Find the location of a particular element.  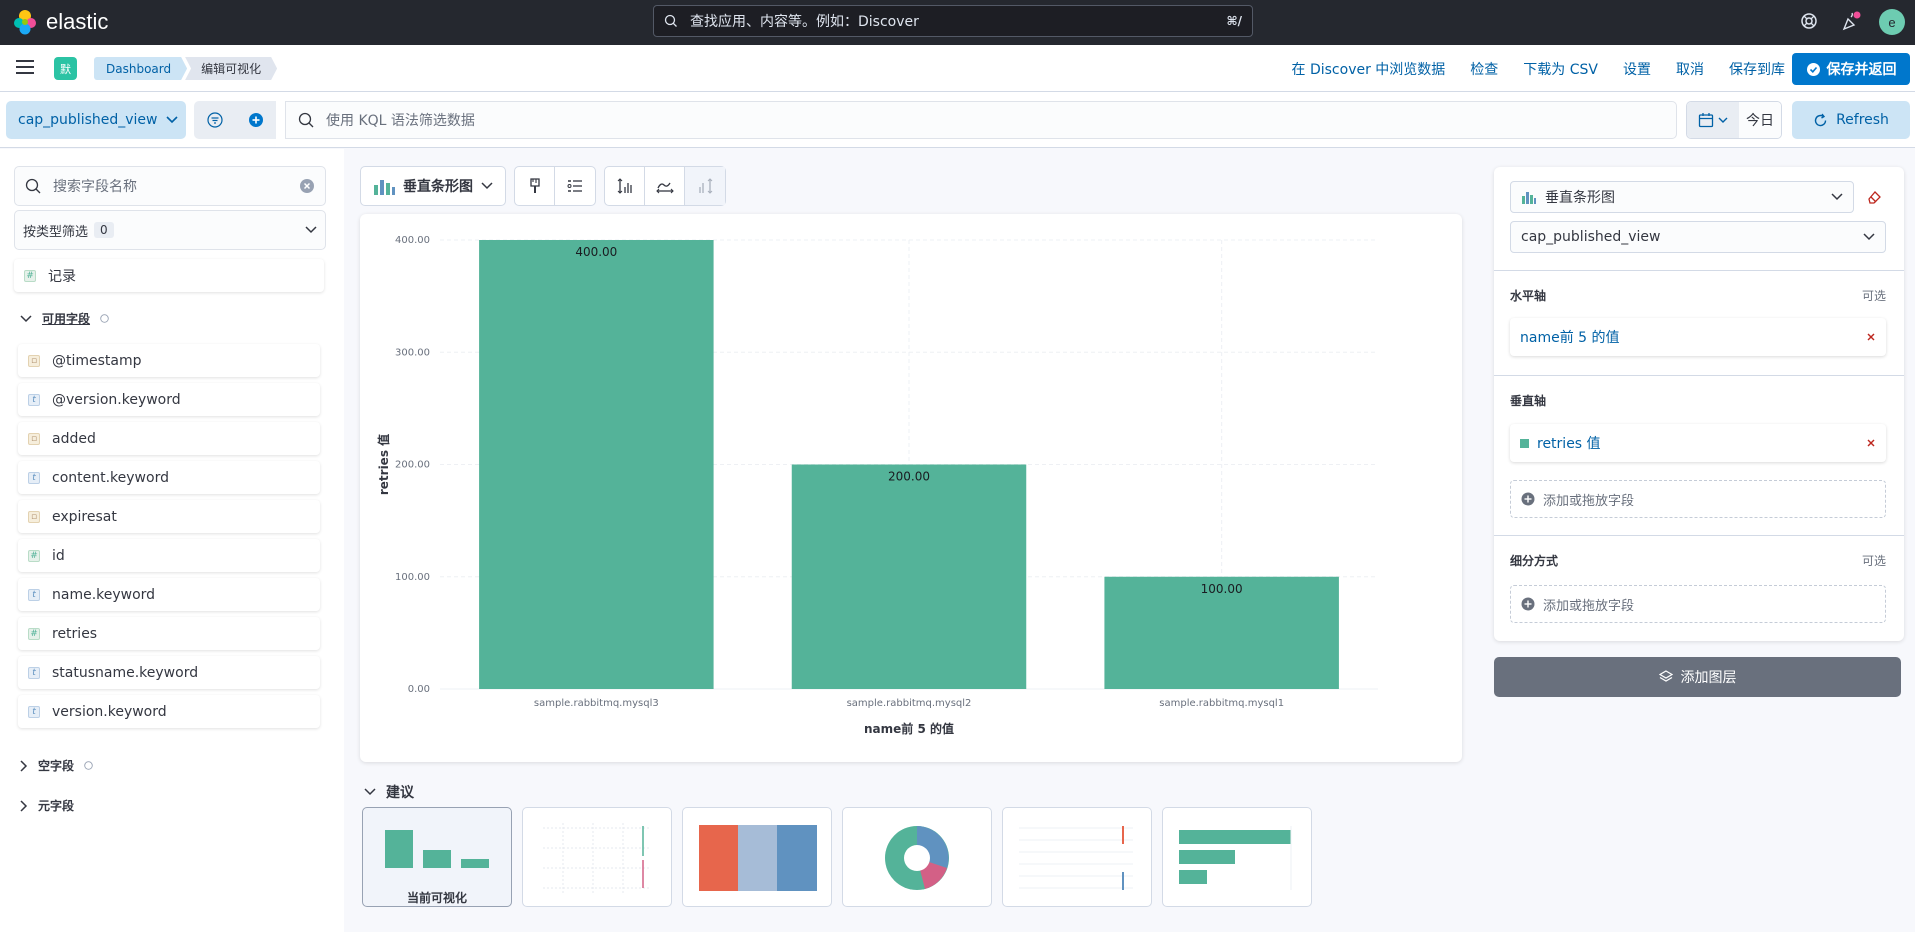

chart-type-switcher: 垂直条形图 is located at coordinates (433, 186).